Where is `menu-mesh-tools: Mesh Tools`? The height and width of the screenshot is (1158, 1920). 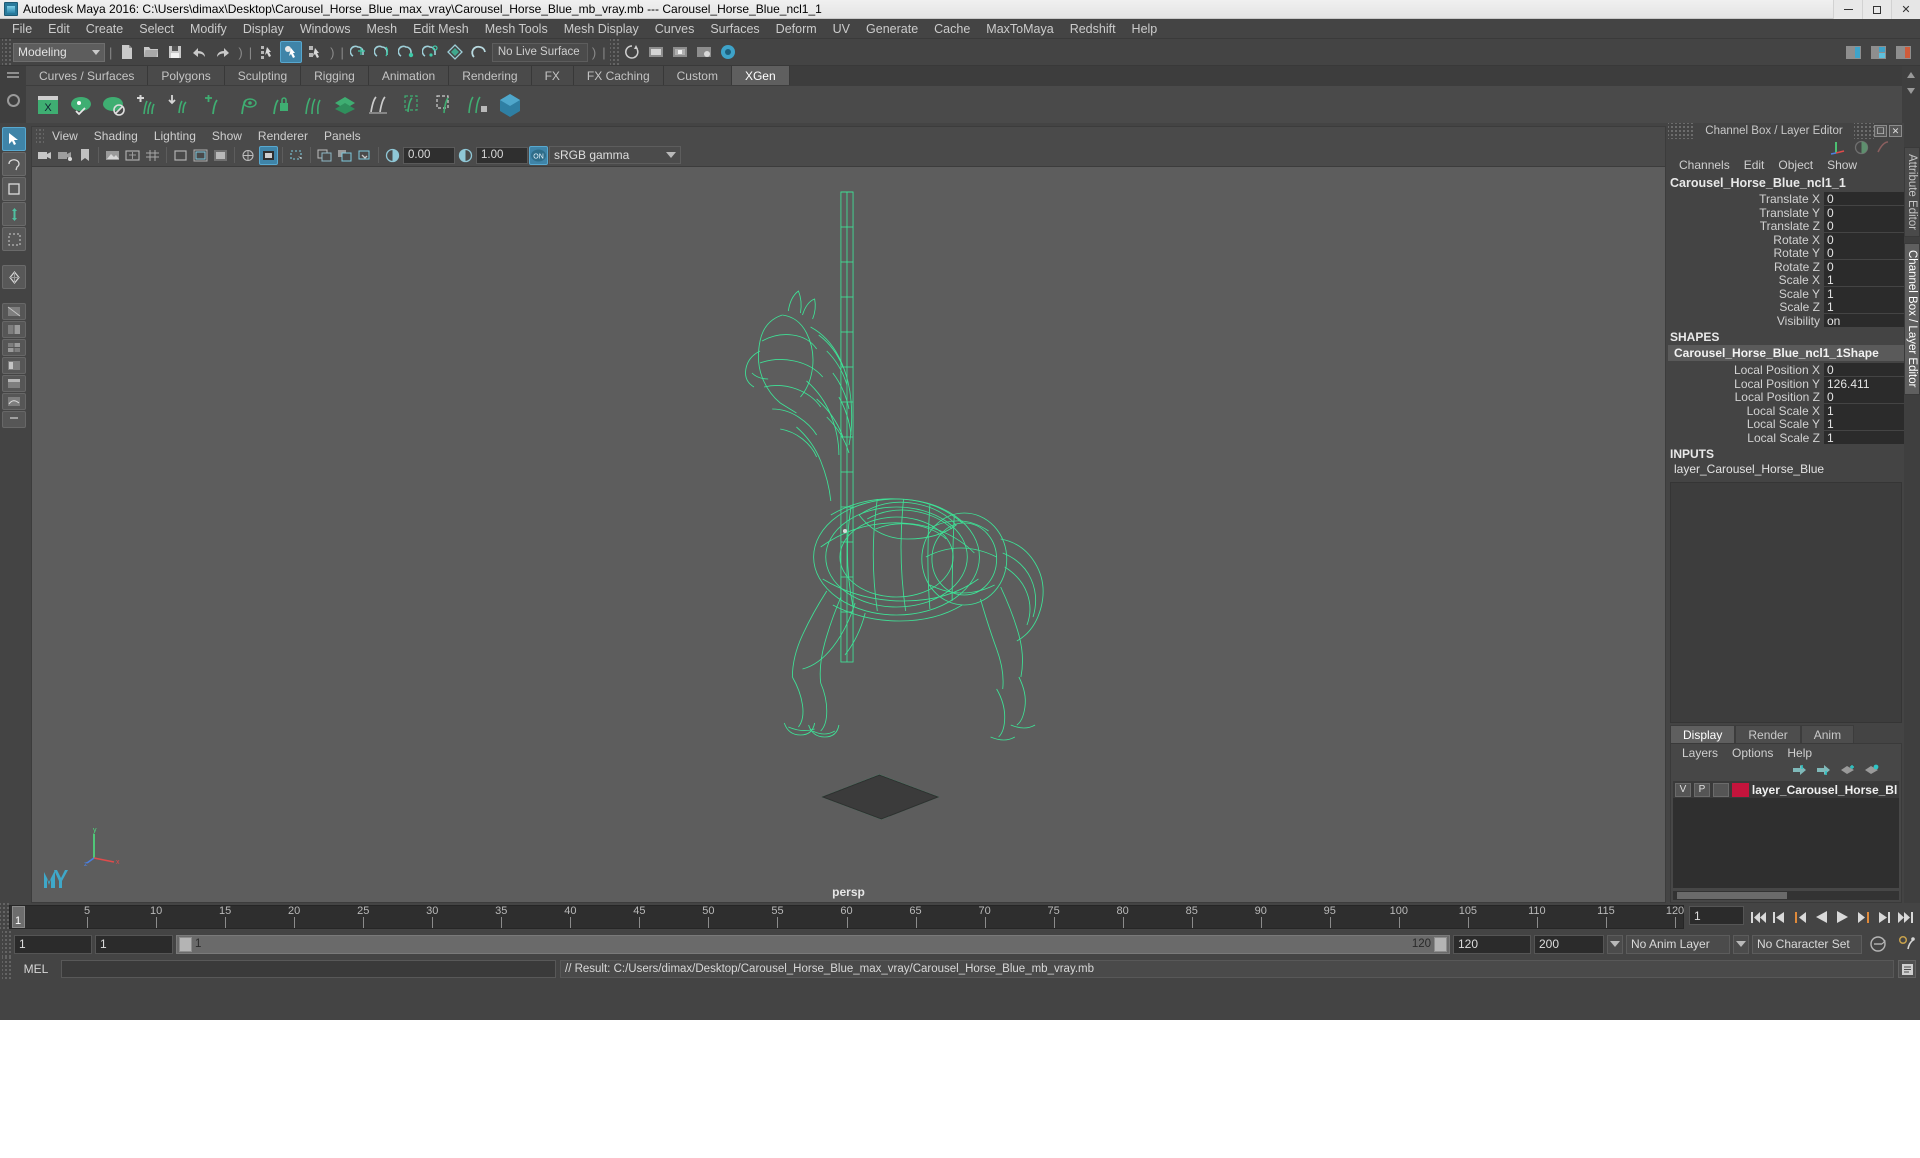
menu-mesh-tools: Mesh Tools is located at coordinates (516, 29).